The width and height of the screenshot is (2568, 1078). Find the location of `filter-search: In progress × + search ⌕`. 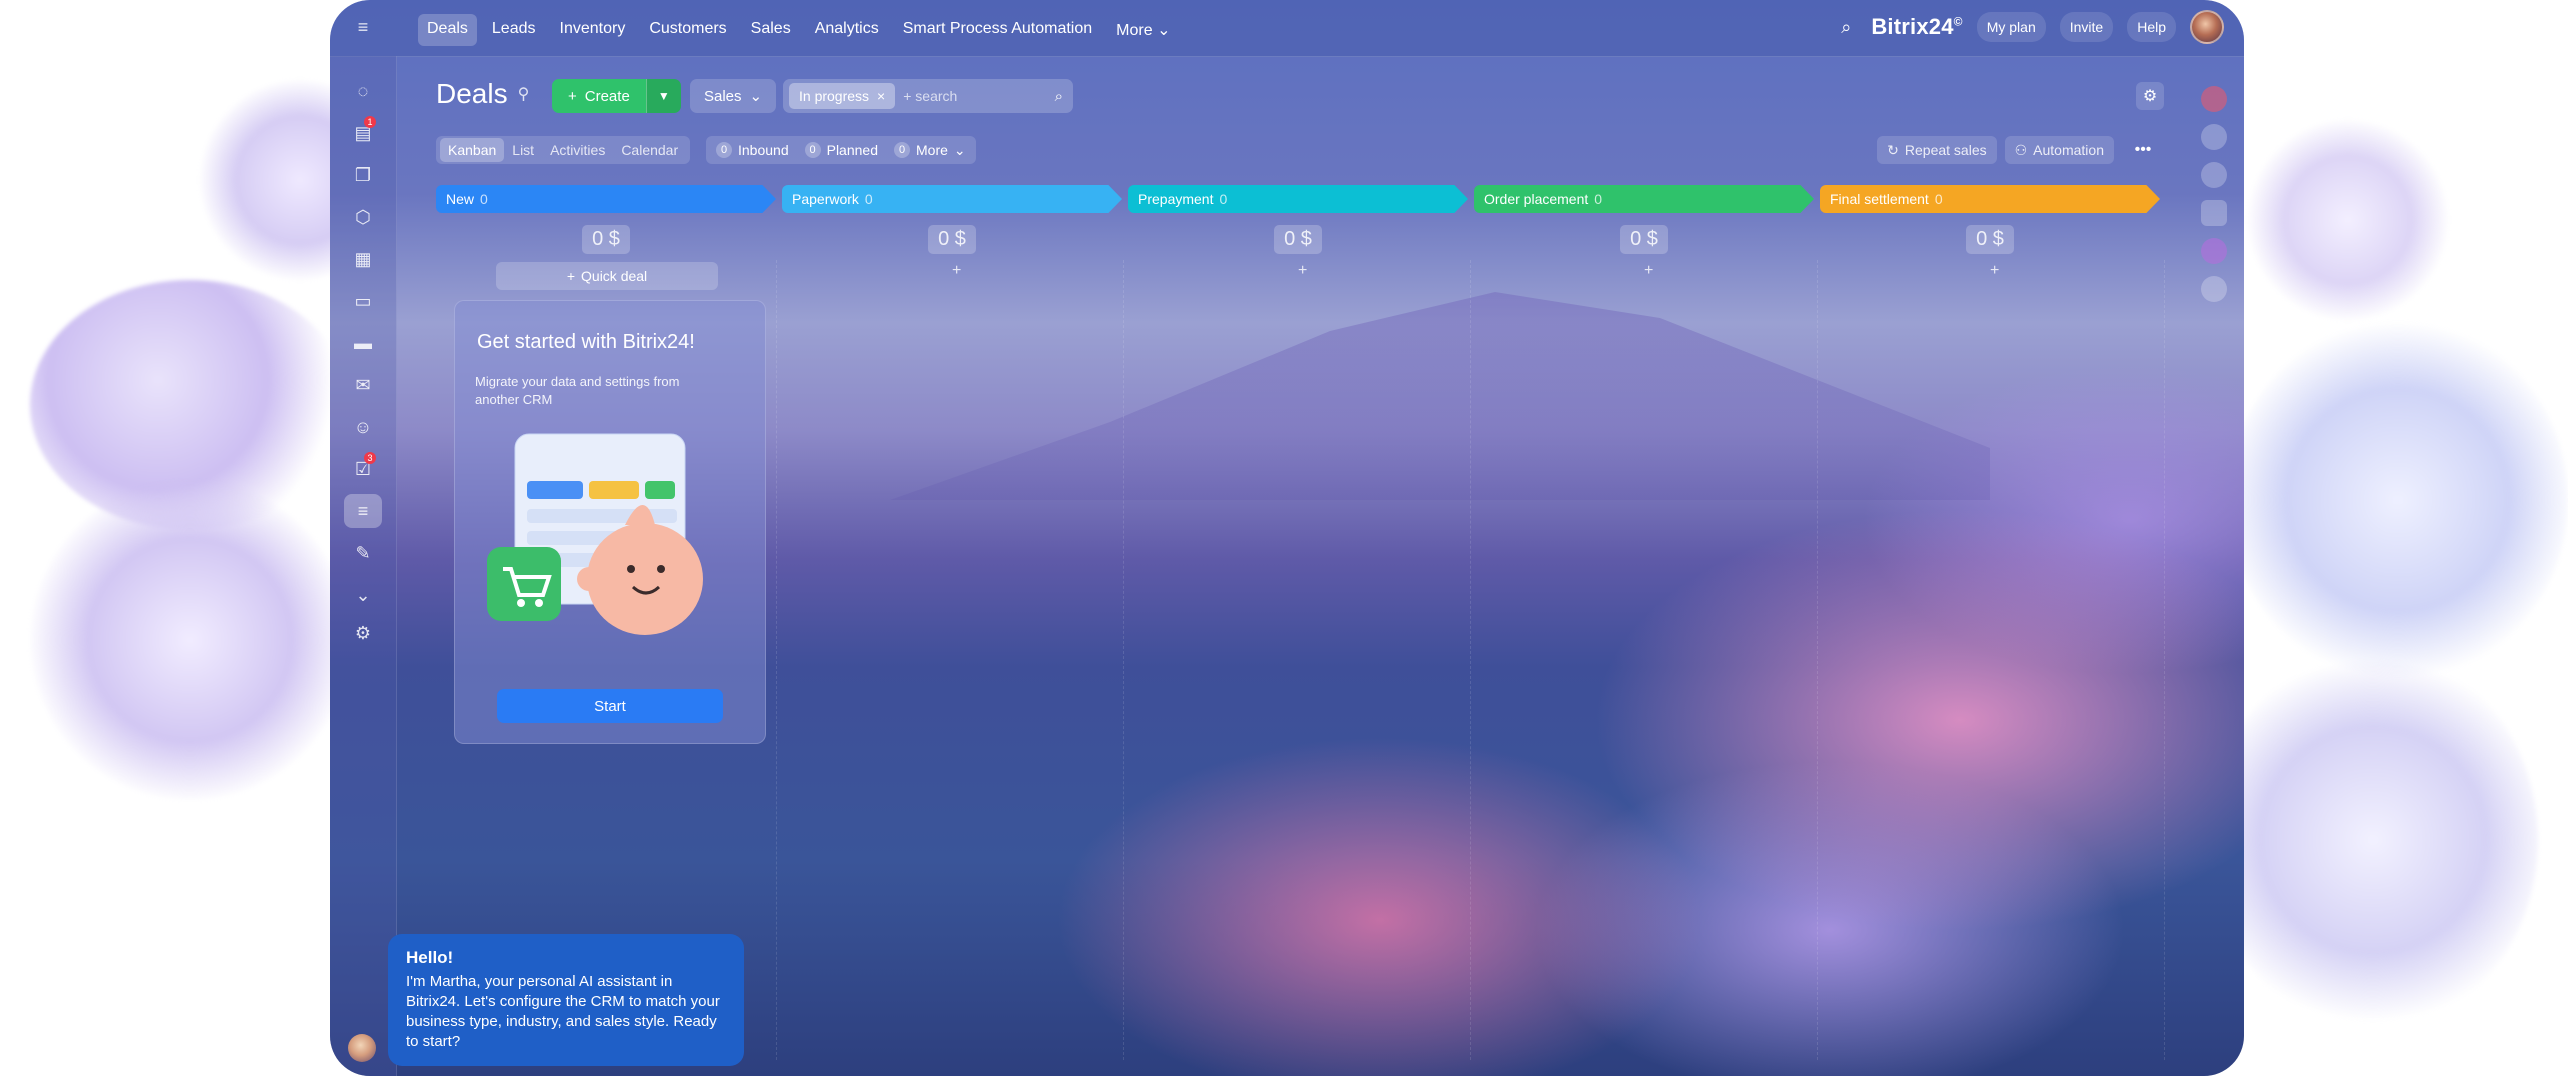

filter-search: In progress × + search ⌕ is located at coordinates (928, 96).